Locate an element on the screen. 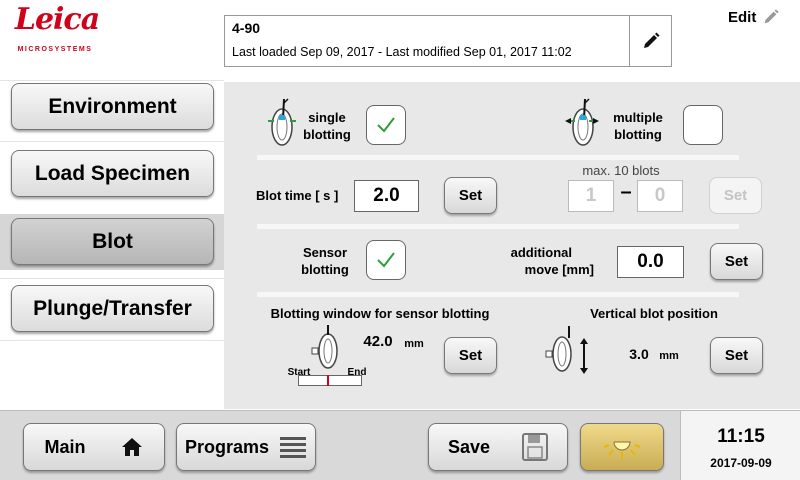 The width and height of the screenshot is (800, 480). light-toggle-button is located at coordinates (622, 447).